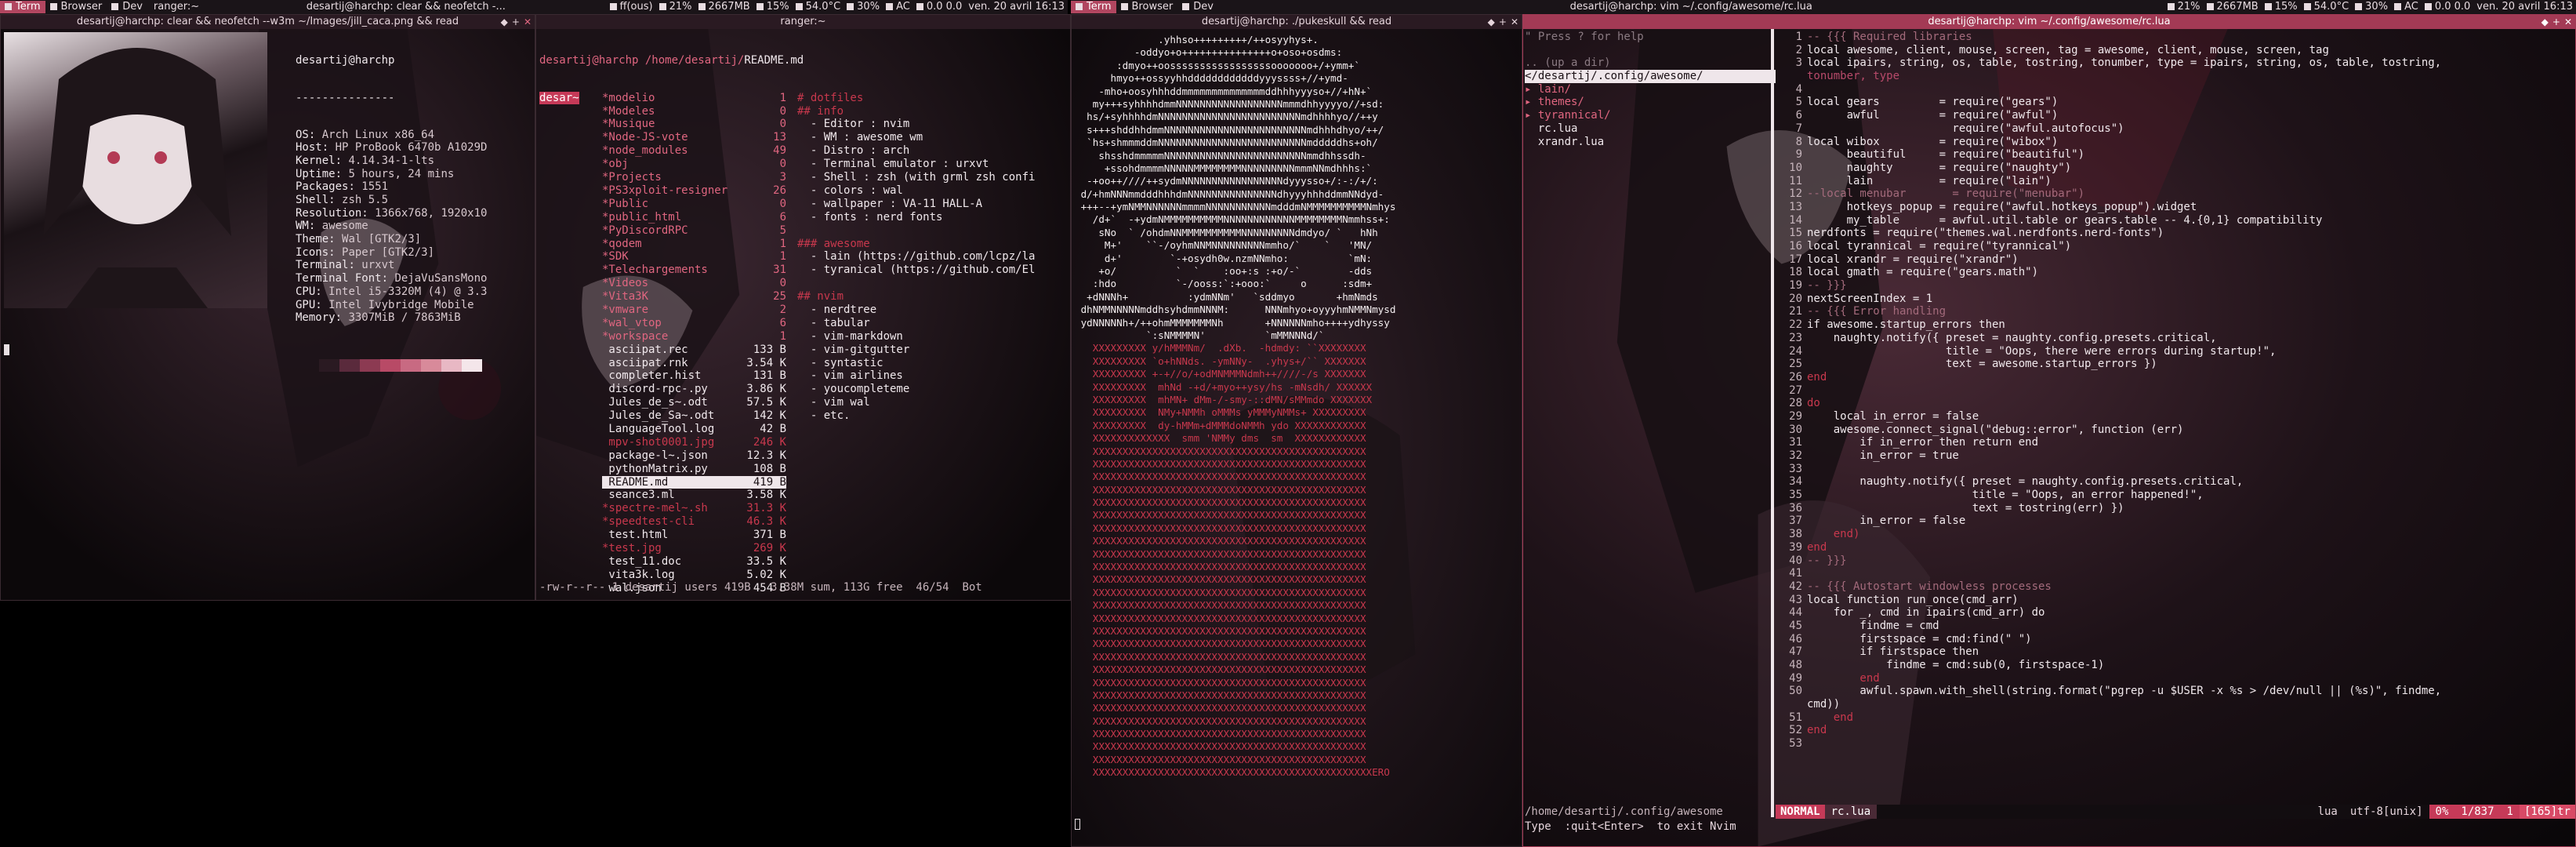 This screenshot has height=847, width=2576. What do you see at coordinates (1651, 129) in the screenshot?
I see `tree-entry: rc.lua` at bounding box center [1651, 129].